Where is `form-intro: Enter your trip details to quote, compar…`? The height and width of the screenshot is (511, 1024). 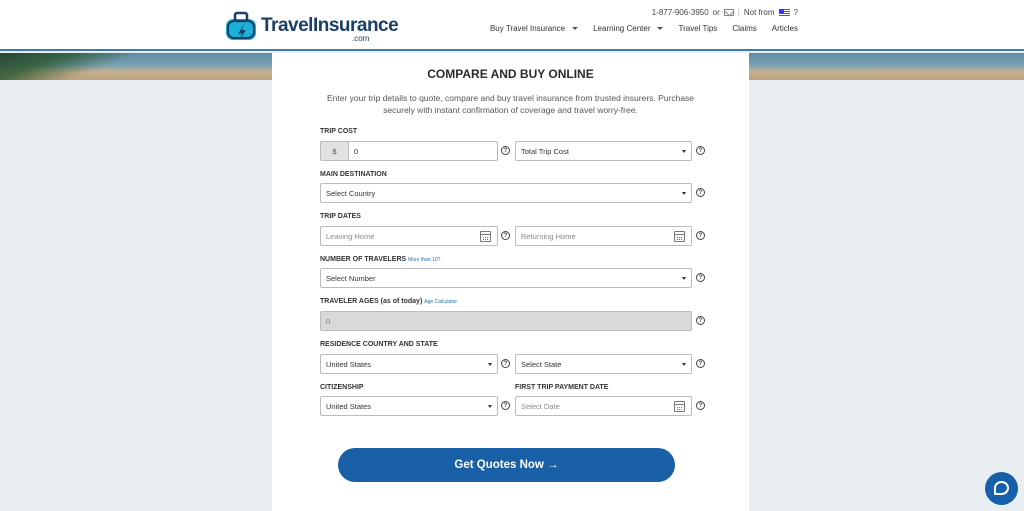
form-intro: Enter your trip details to quote, compar… is located at coordinates (510, 104).